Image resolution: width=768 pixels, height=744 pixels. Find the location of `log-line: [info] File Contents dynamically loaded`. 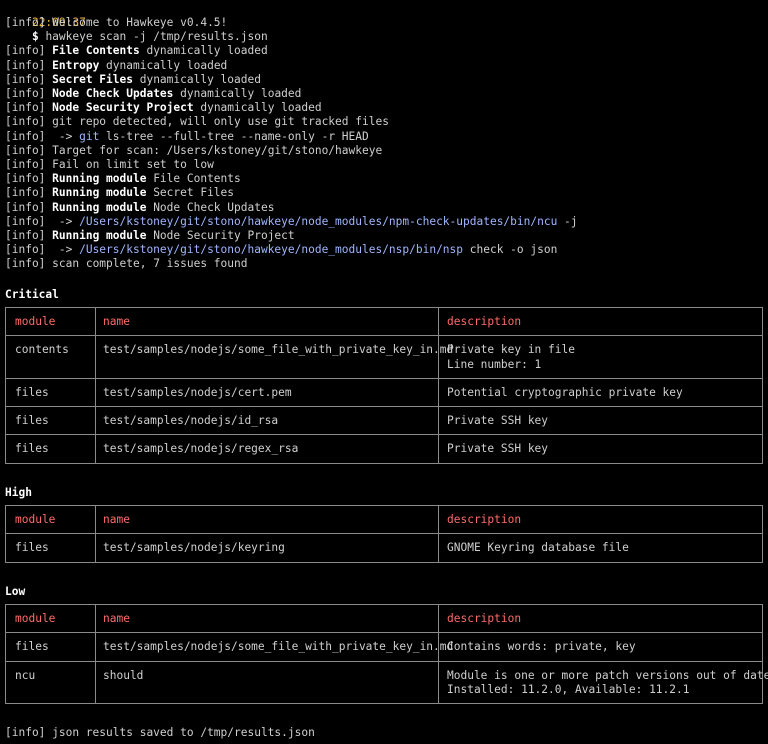

log-line: [info] File Contents dynamically loaded is located at coordinates (136, 51).